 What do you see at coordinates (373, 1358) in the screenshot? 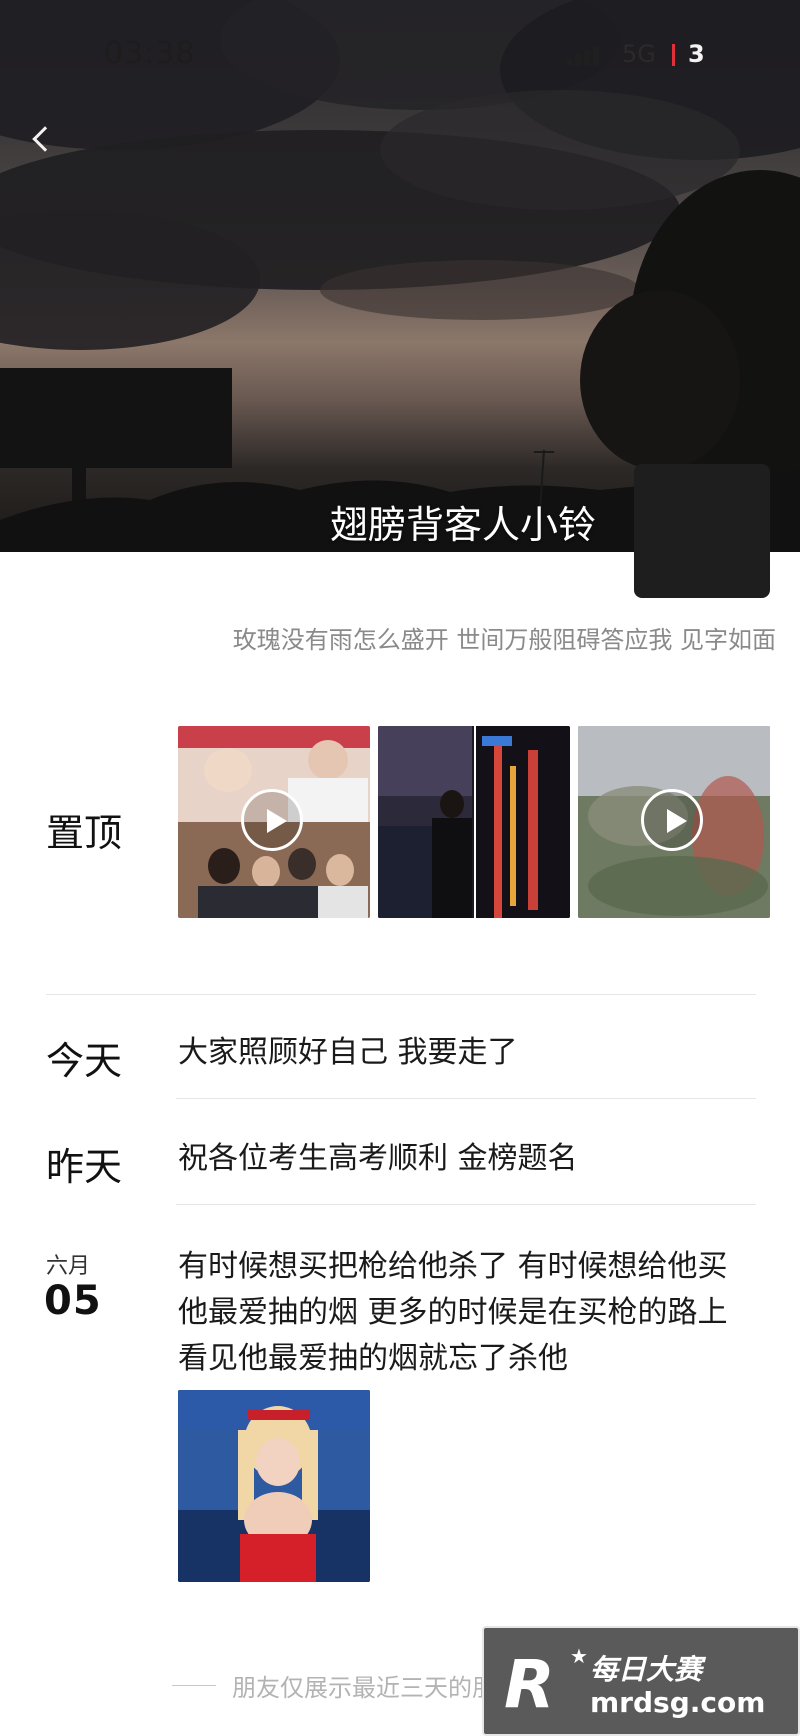
I see `post-text-line: 看见他最爱抽的烟就忘了杀他` at bounding box center [373, 1358].